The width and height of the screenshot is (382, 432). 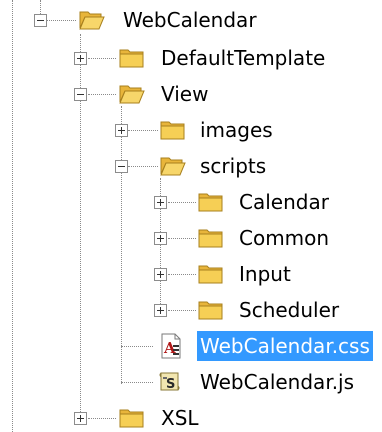 What do you see at coordinates (184, 94) in the screenshot?
I see `tree-item-view: View` at bounding box center [184, 94].